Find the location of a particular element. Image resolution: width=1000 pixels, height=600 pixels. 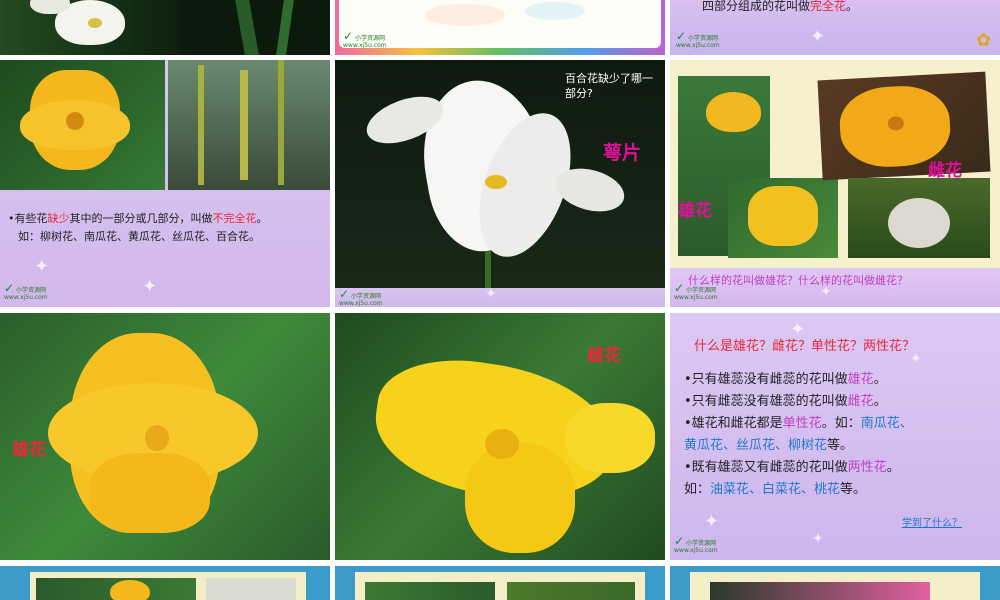

slide-6-question: 什么样的花叫做雄花？什么样的花叫做雌花？ is located at coordinates (798, 280).